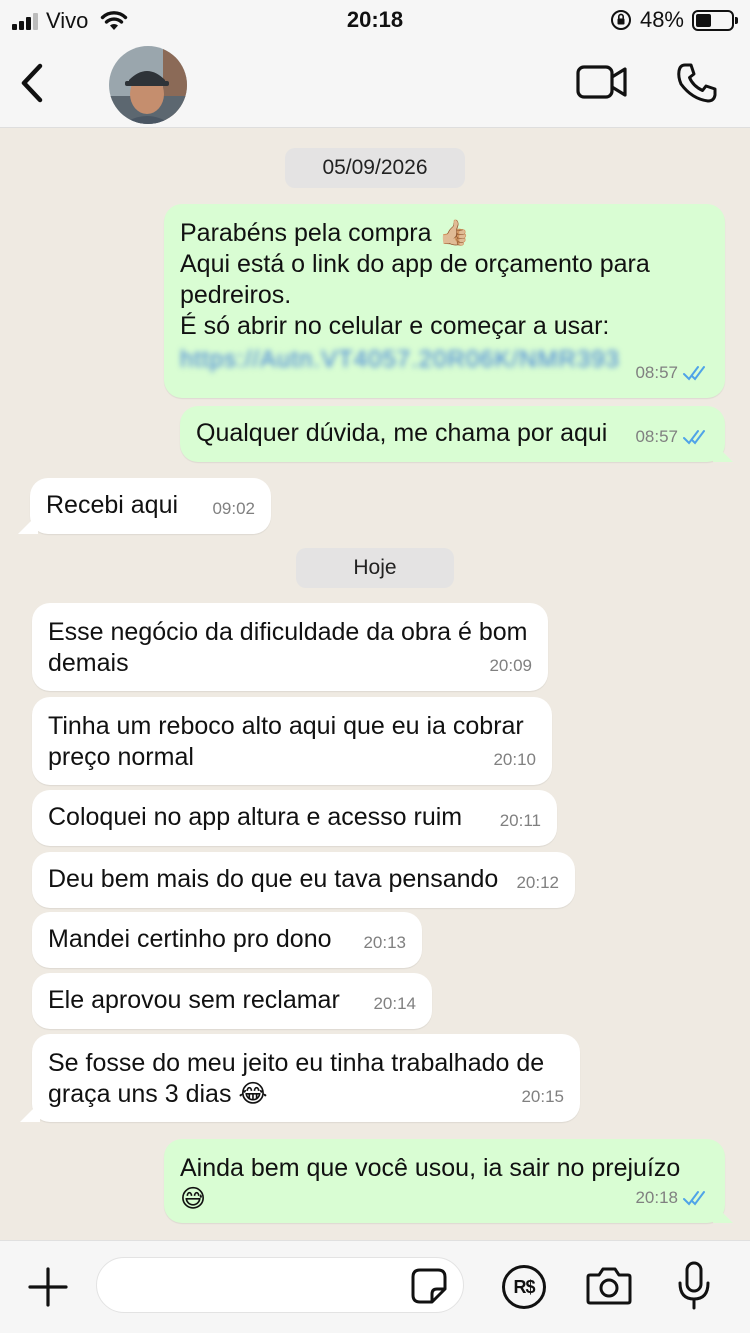 The width and height of the screenshot is (750, 1333). What do you see at coordinates (190, 939) in the screenshot?
I see `message-text: Mandei certinho pro dono` at bounding box center [190, 939].